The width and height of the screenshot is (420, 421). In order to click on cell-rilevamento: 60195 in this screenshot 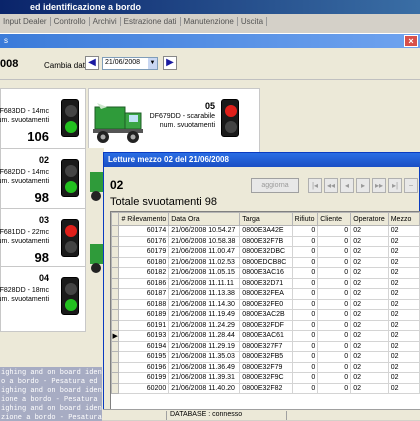, I will do `click(144, 357)`.